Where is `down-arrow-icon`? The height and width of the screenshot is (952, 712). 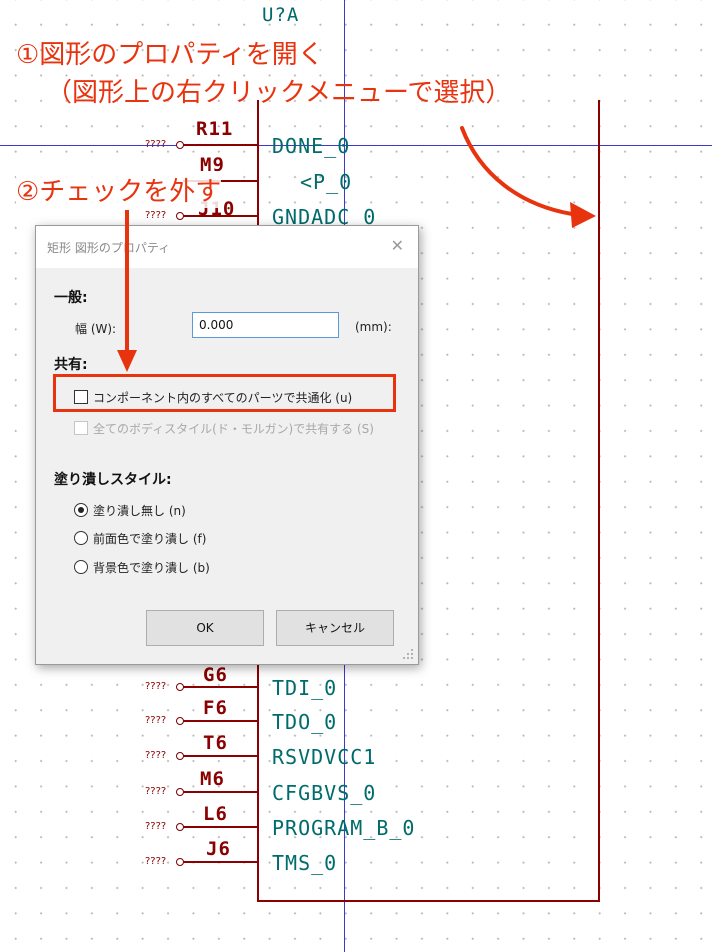 down-arrow-icon is located at coordinates (127, 291).